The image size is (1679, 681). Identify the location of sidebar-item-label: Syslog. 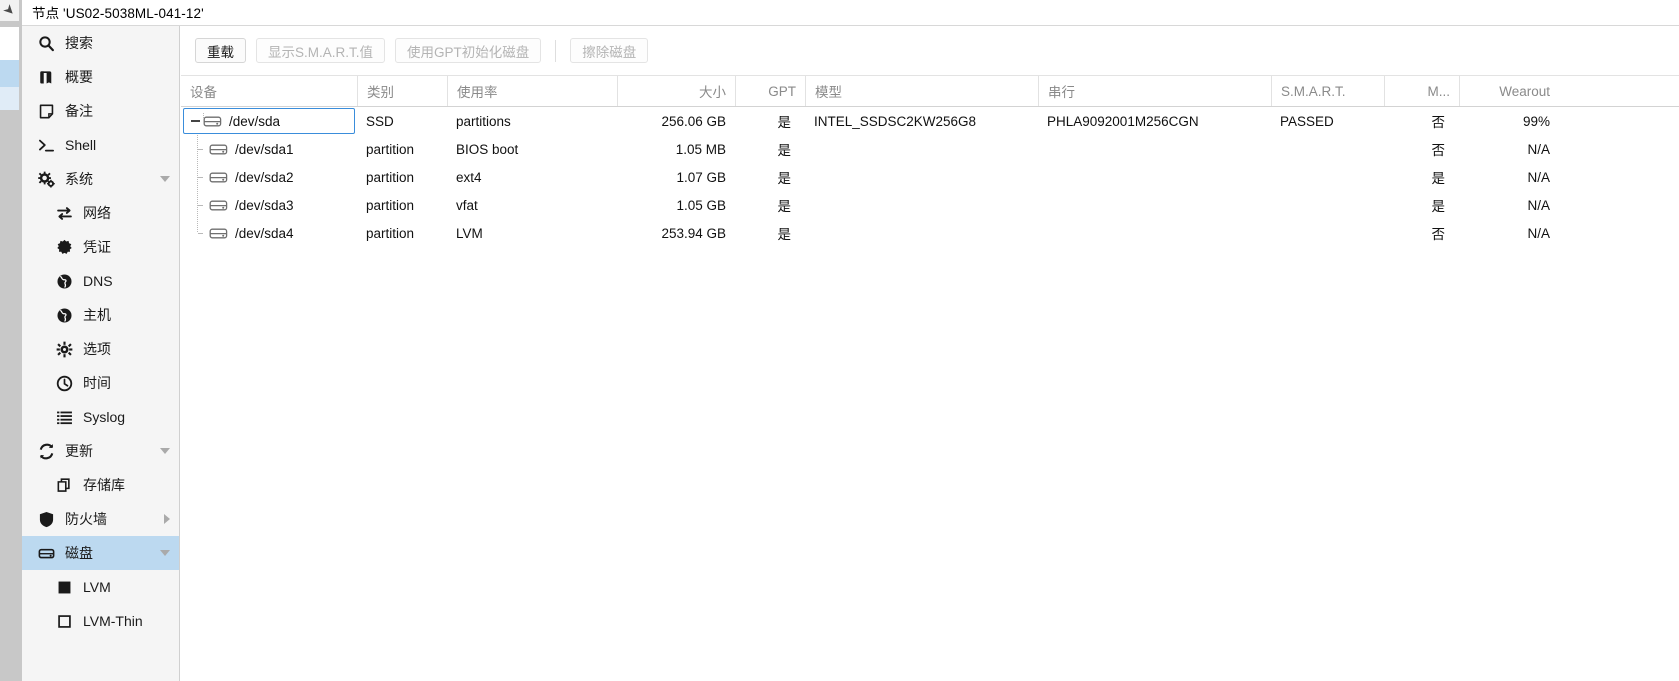
(104, 417).